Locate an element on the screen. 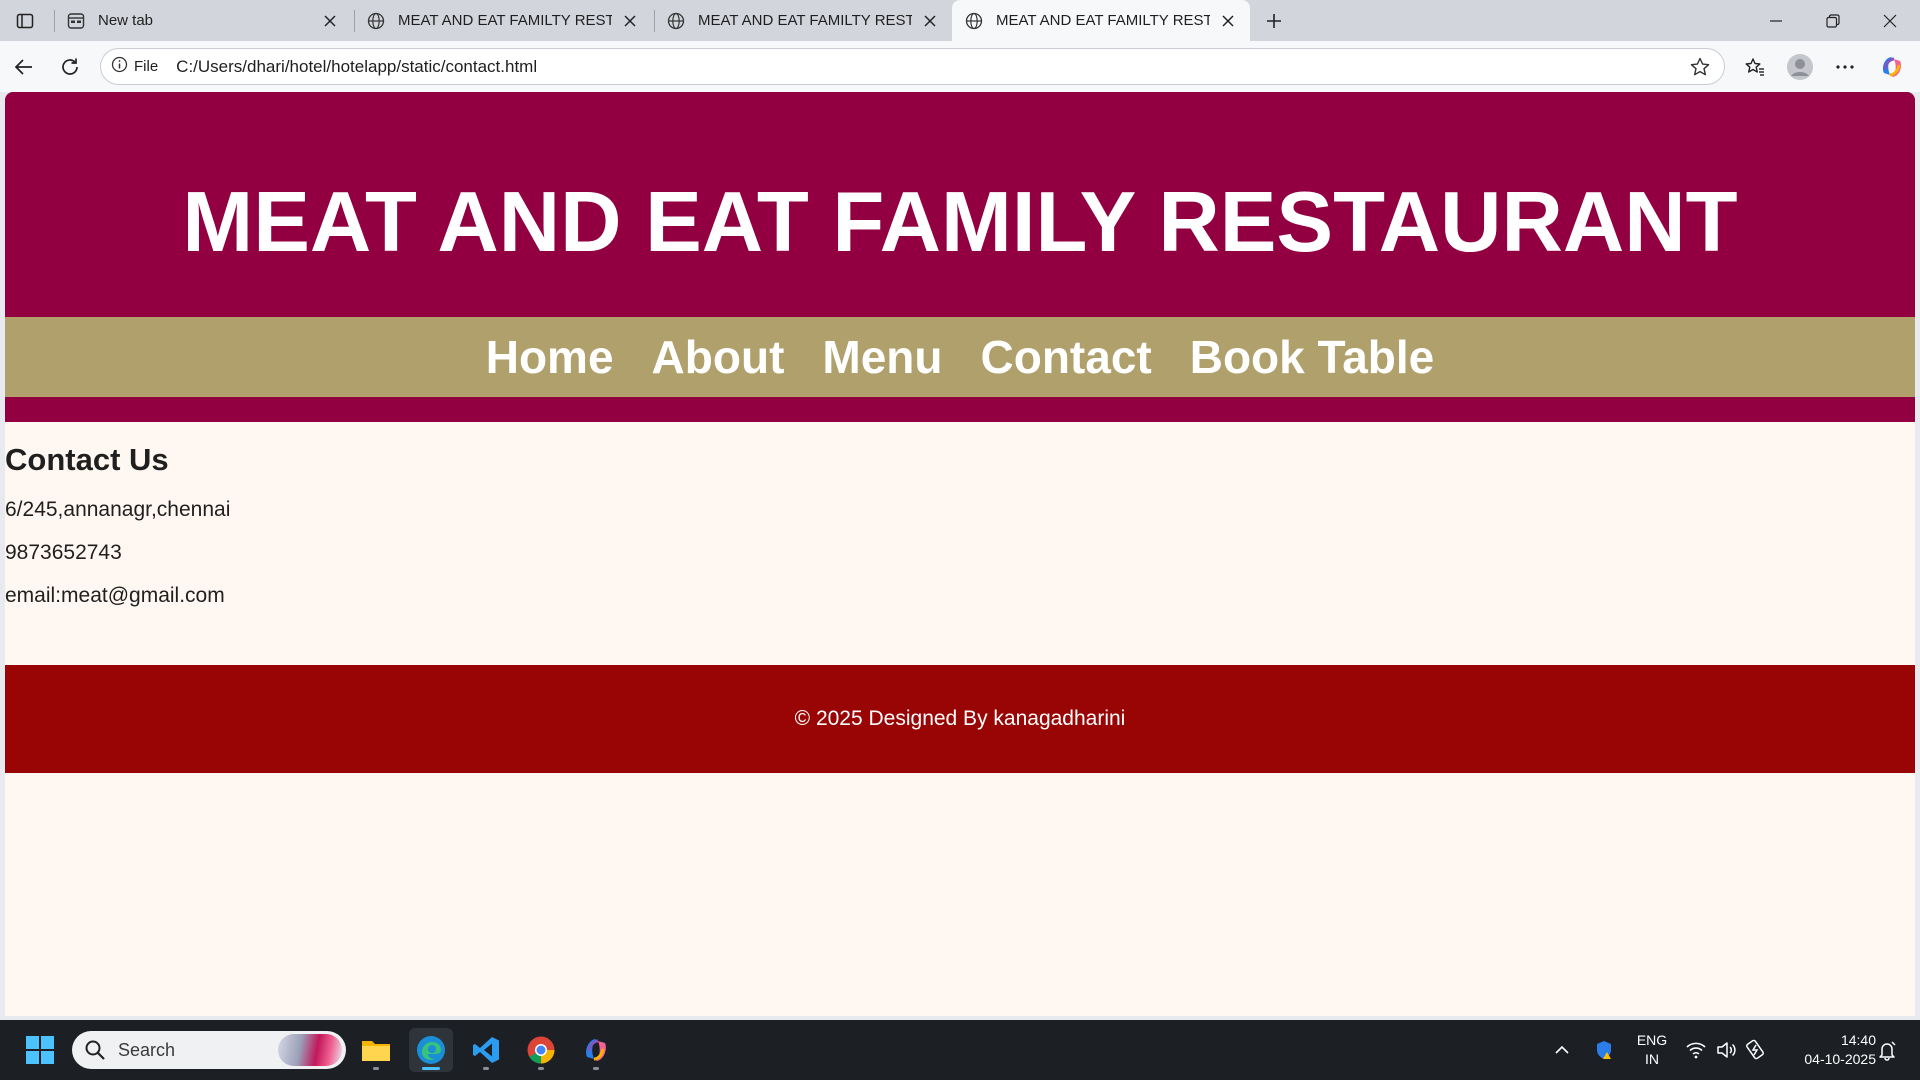 This screenshot has height=1080, width=1920. battery-charging-icon is located at coordinates (1756, 1050).